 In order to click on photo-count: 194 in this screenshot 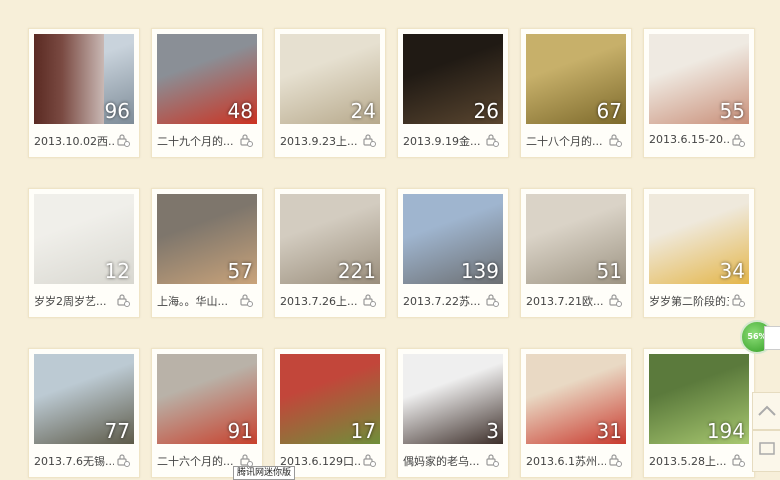, I will do `click(725, 431)`.